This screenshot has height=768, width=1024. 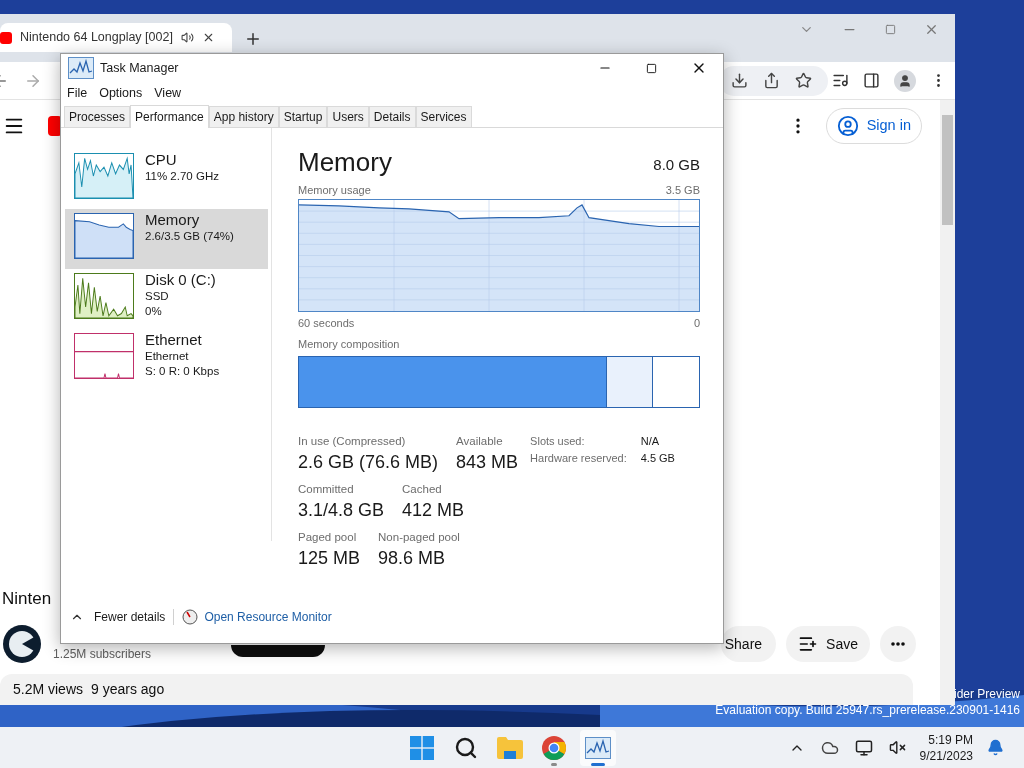 I want to click on detail-heading: Memory, so click(x=345, y=162).